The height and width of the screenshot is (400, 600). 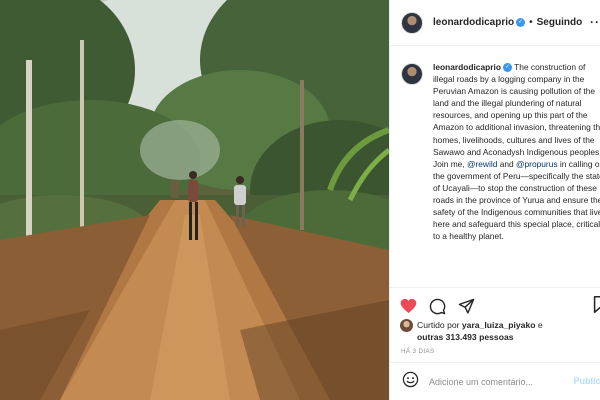 I want to click on comment-bar: Adicione um comentário... Publicar, so click(x=495, y=381).